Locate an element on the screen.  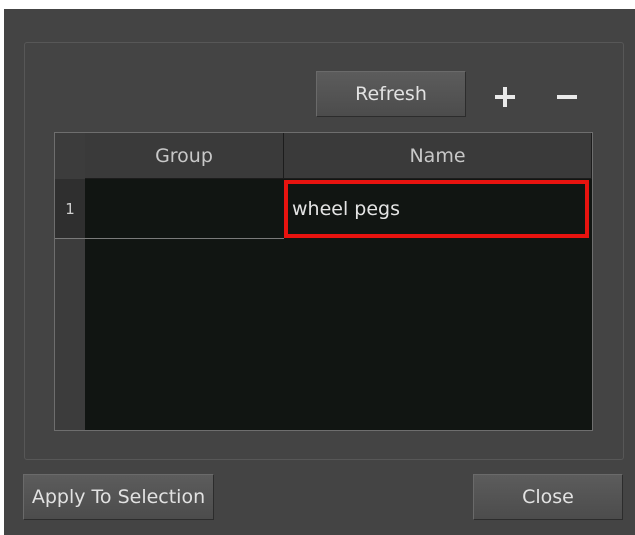
refresh-button: Refresh is located at coordinates (391, 94).